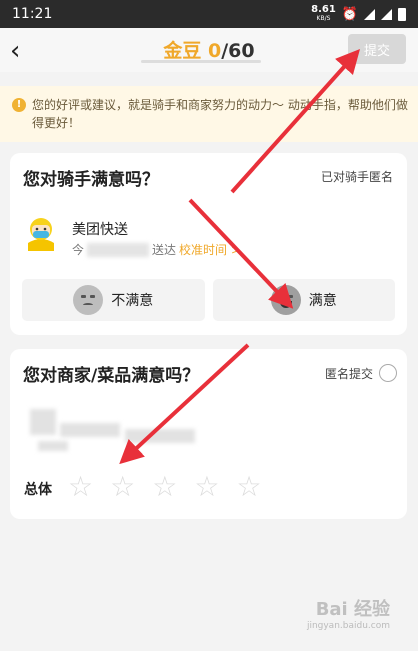 The height and width of the screenshot is (651, 418). Describe the element at coordinates (303, 300) in the screenshot. I see `satisfied-button: 满意` at that location.